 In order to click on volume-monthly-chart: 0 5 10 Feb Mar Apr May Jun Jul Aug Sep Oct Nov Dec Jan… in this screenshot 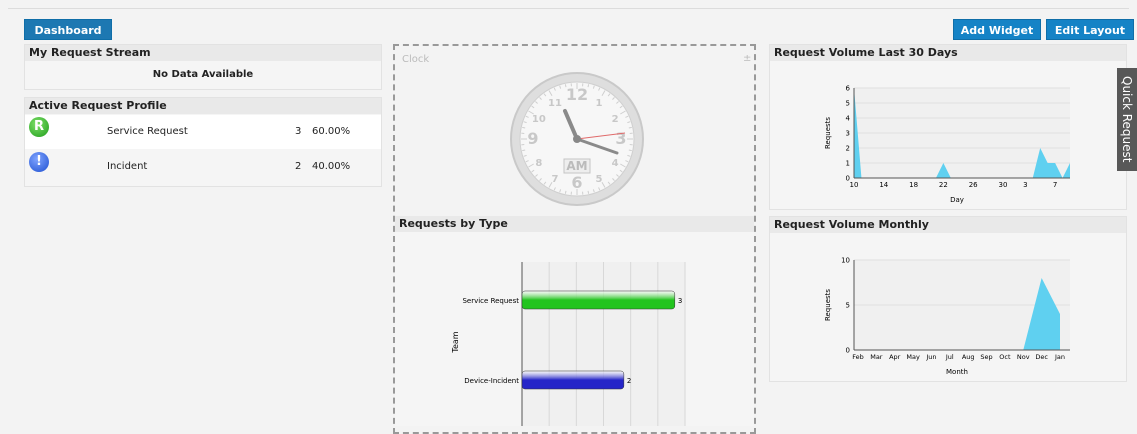, I will do `click(943, 307)`.